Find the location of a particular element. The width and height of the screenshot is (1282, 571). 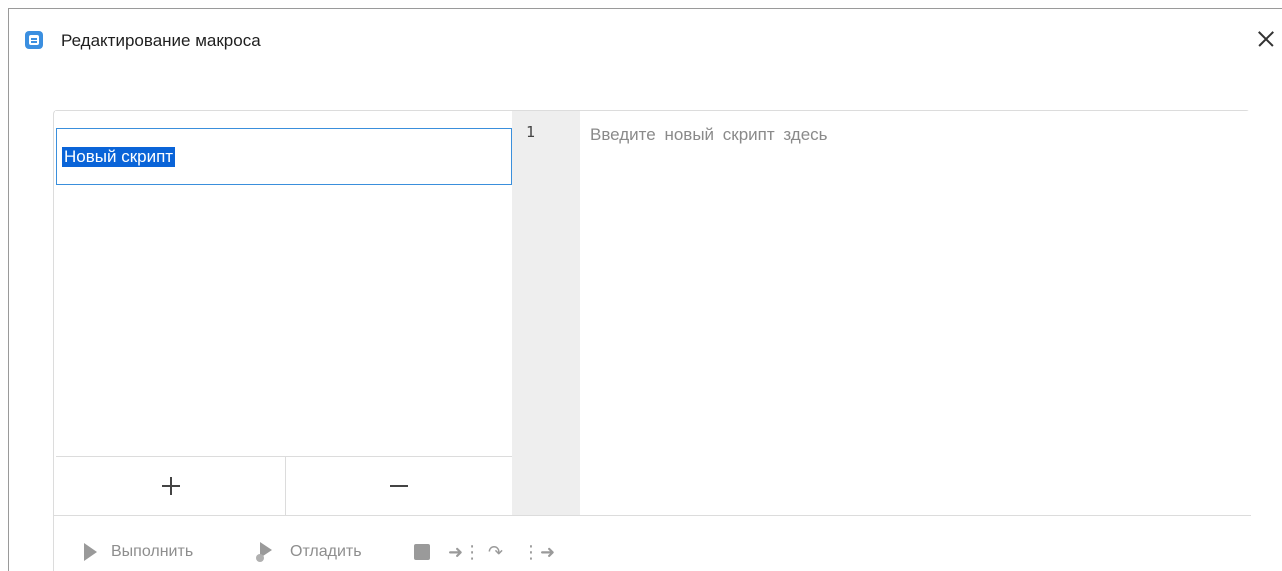

stop-icon is located at coordinates (422, 552).